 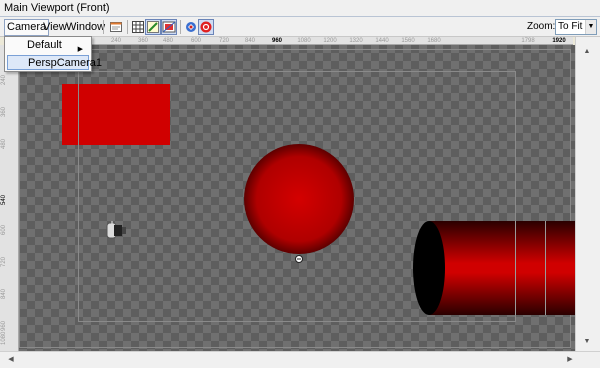 I want to click on scroll-right-icon: ▶, so click(x=570, y=360).